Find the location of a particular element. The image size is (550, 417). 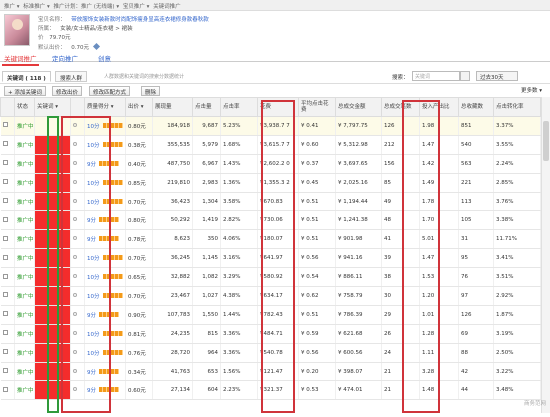

bid-value: 0.78元 is located at coordinates (139, 239).